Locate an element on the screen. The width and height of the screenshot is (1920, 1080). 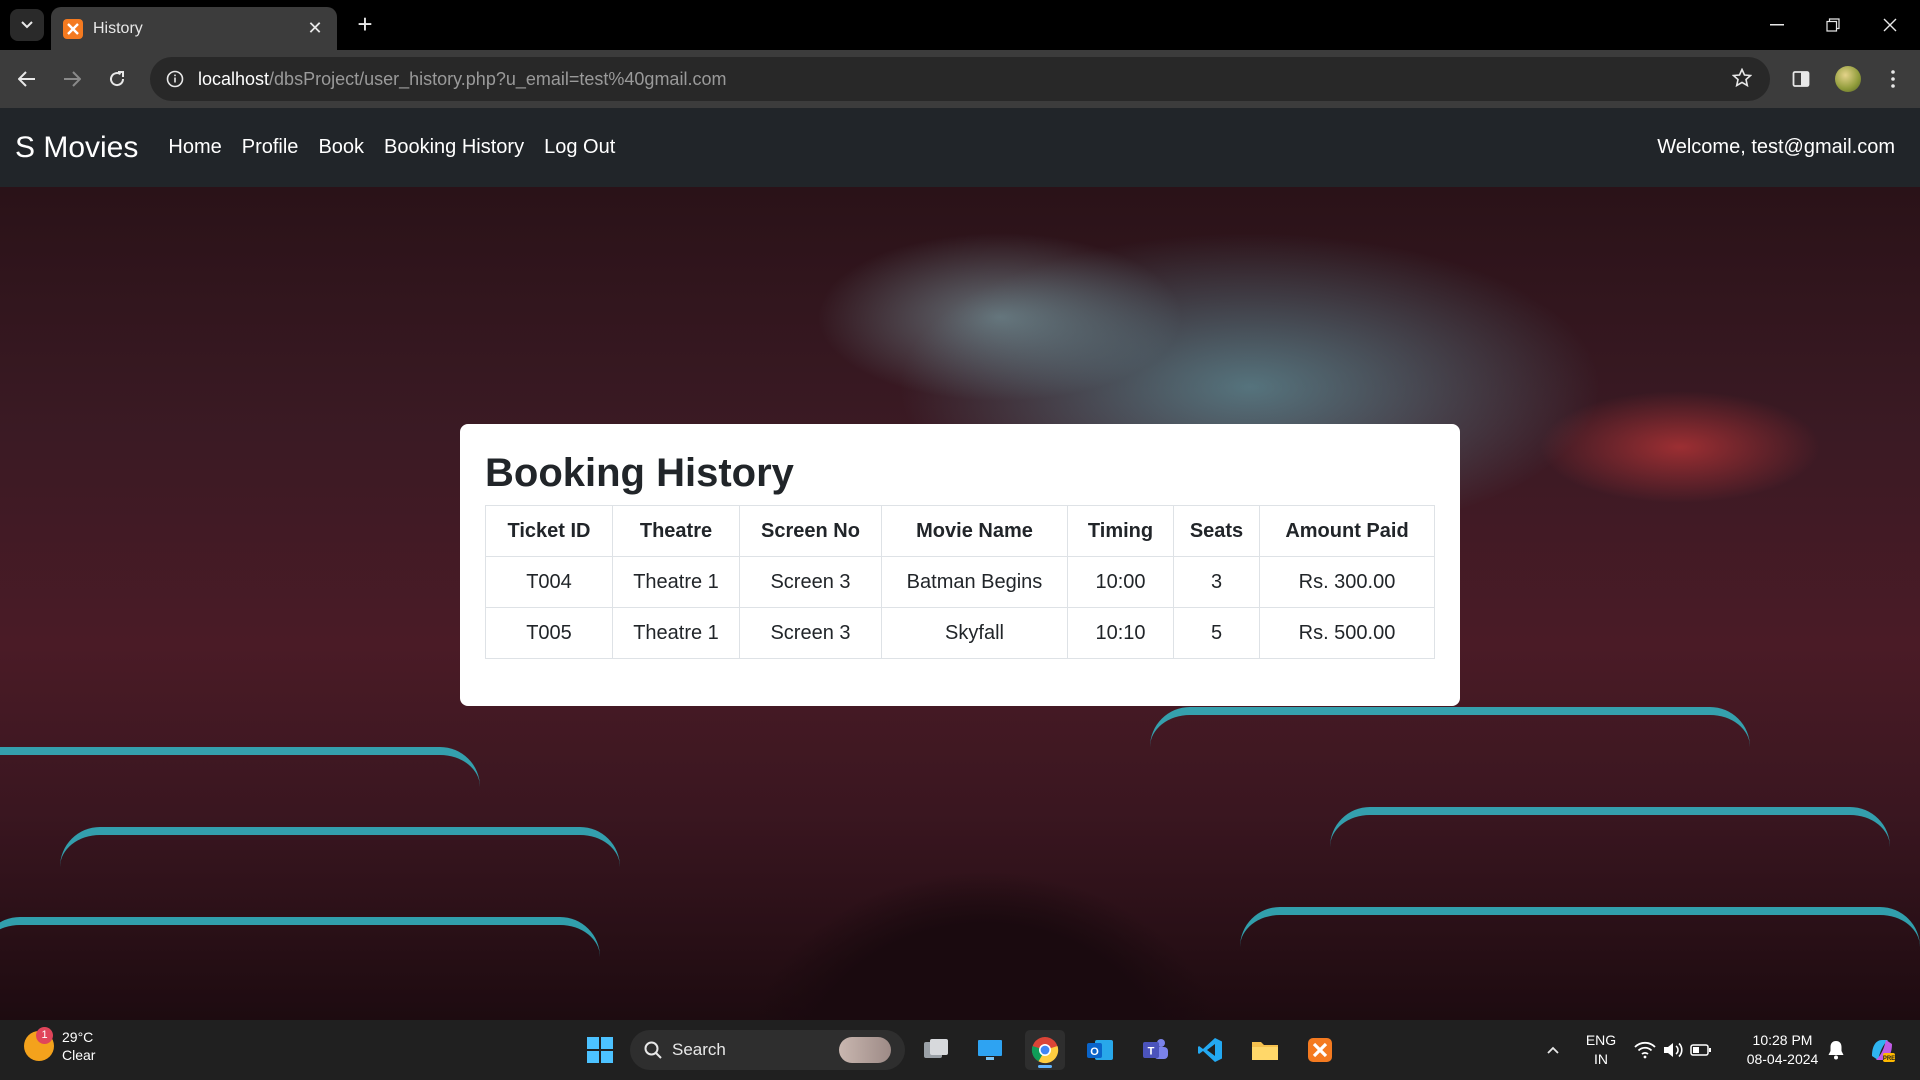
taskbar-app-outlook: O is located at coordinates (1100, 1050).